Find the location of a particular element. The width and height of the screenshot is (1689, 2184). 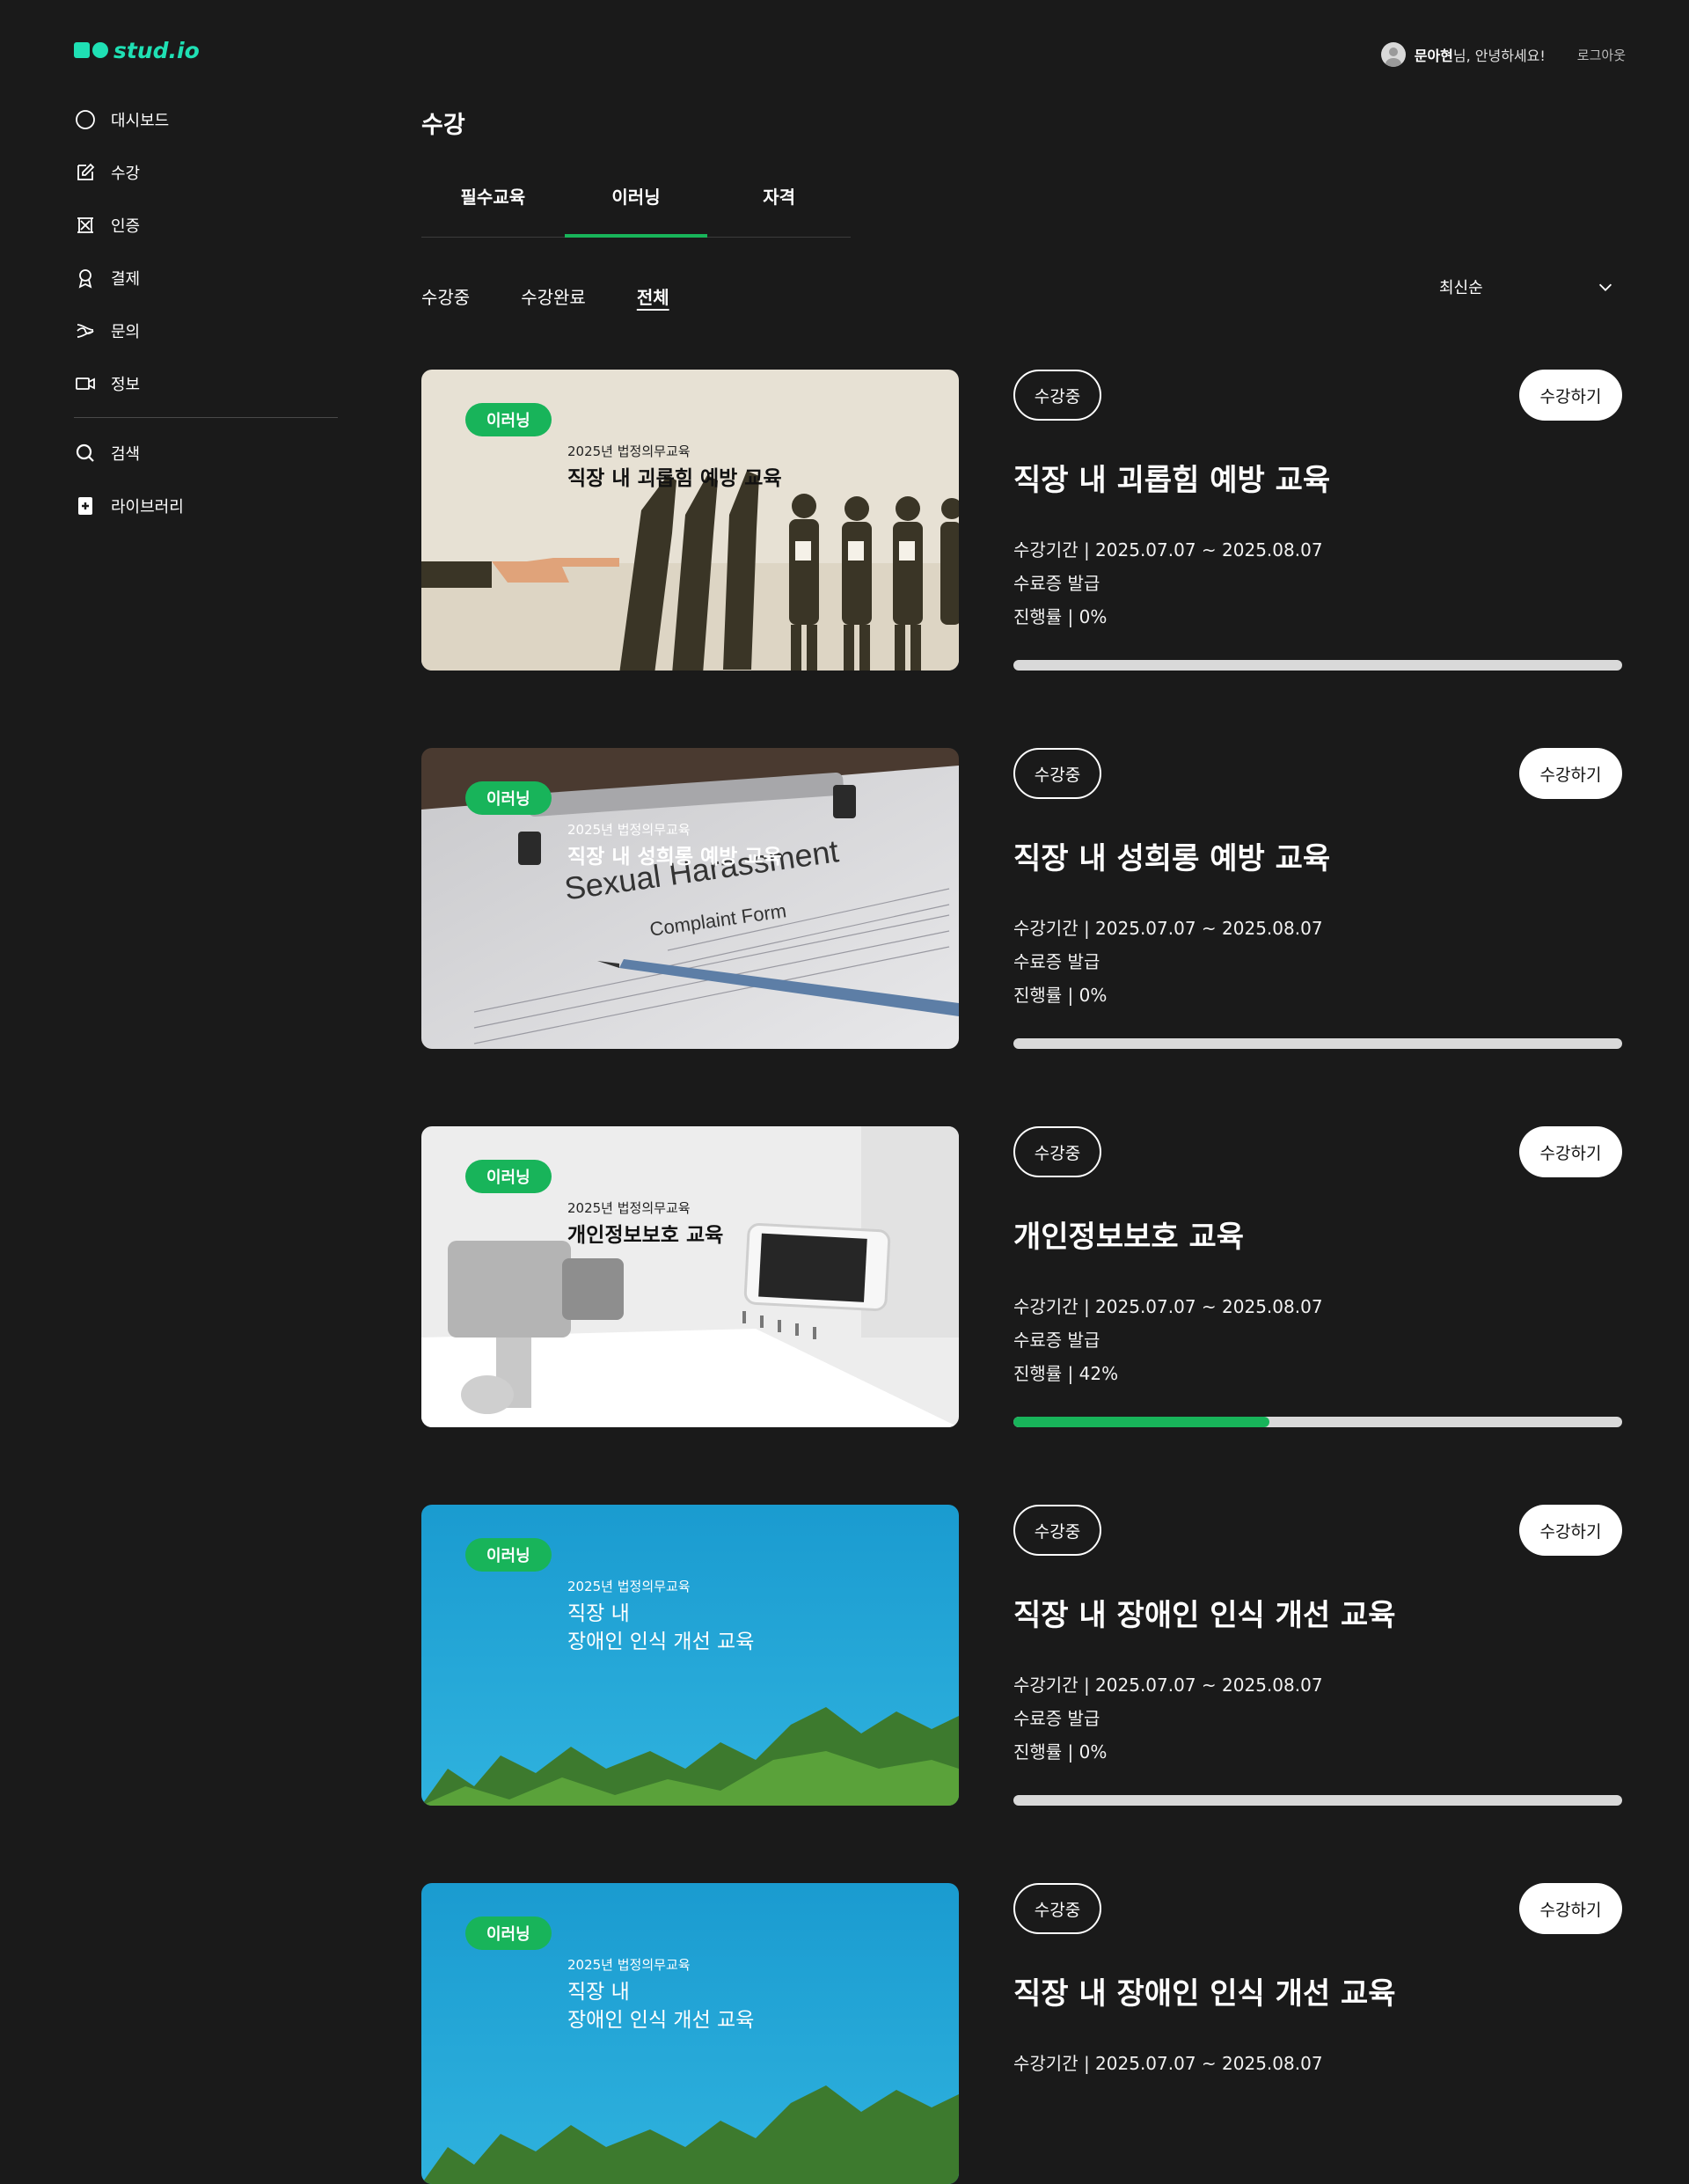

sort-selected: 최신순 is located at coordinates (1461, 288).